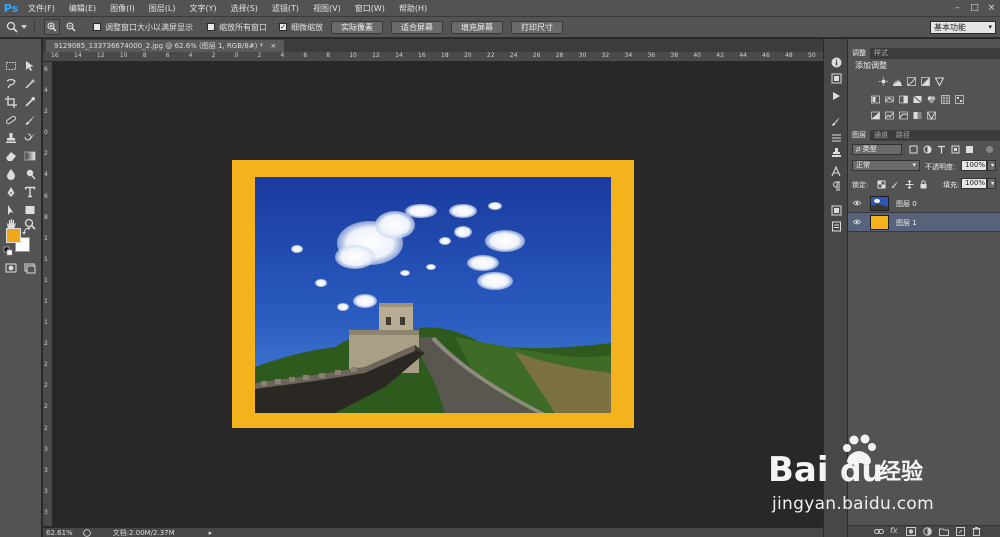 This screenshot has height=537, width=1000. Describe the element at coordinates (906, 204) in the screenshot. I see `layer-name: 图层 0` at that location.